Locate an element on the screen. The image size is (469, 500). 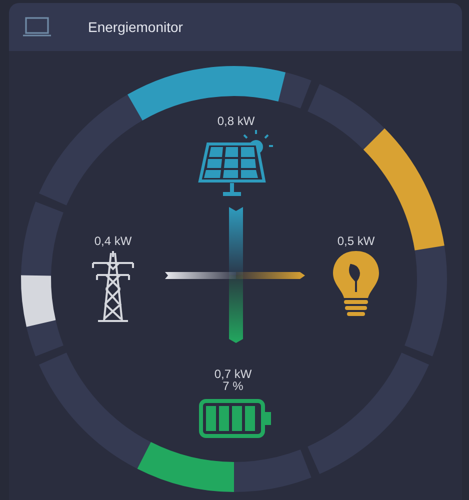
power-pylon-icon is located at coordinates (113, 286).